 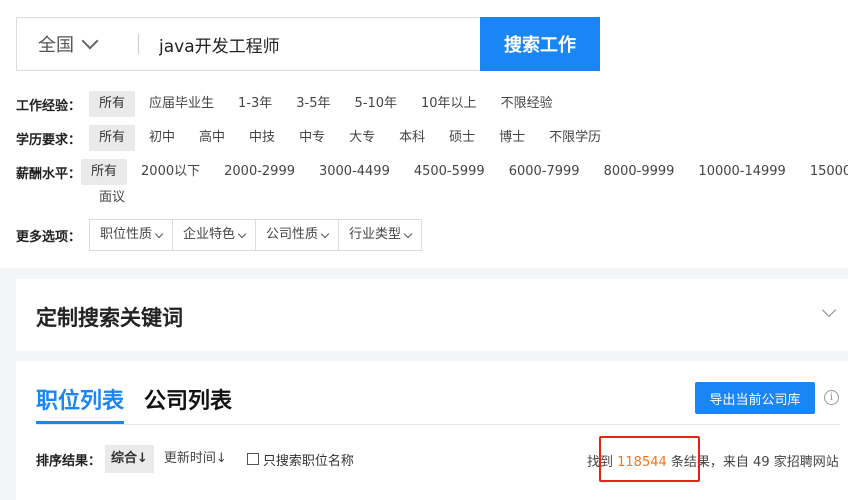 What do you see at coordinates (527, 104) in the screenshot?
I see `experience-option: 不限经验` at bounding box center [527, 104].